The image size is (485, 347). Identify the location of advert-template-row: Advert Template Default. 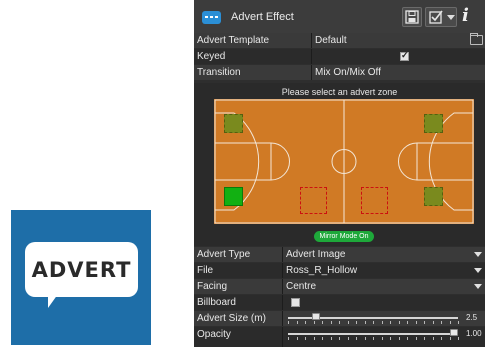
(339, 40).